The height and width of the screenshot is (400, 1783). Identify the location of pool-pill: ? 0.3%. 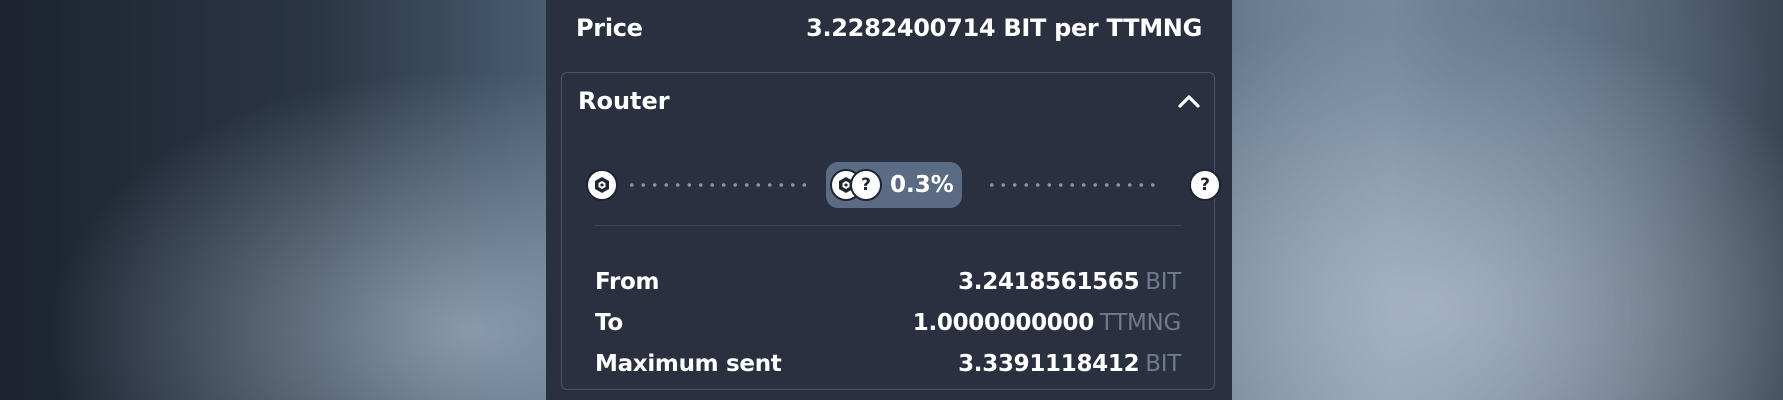
(894, 185).